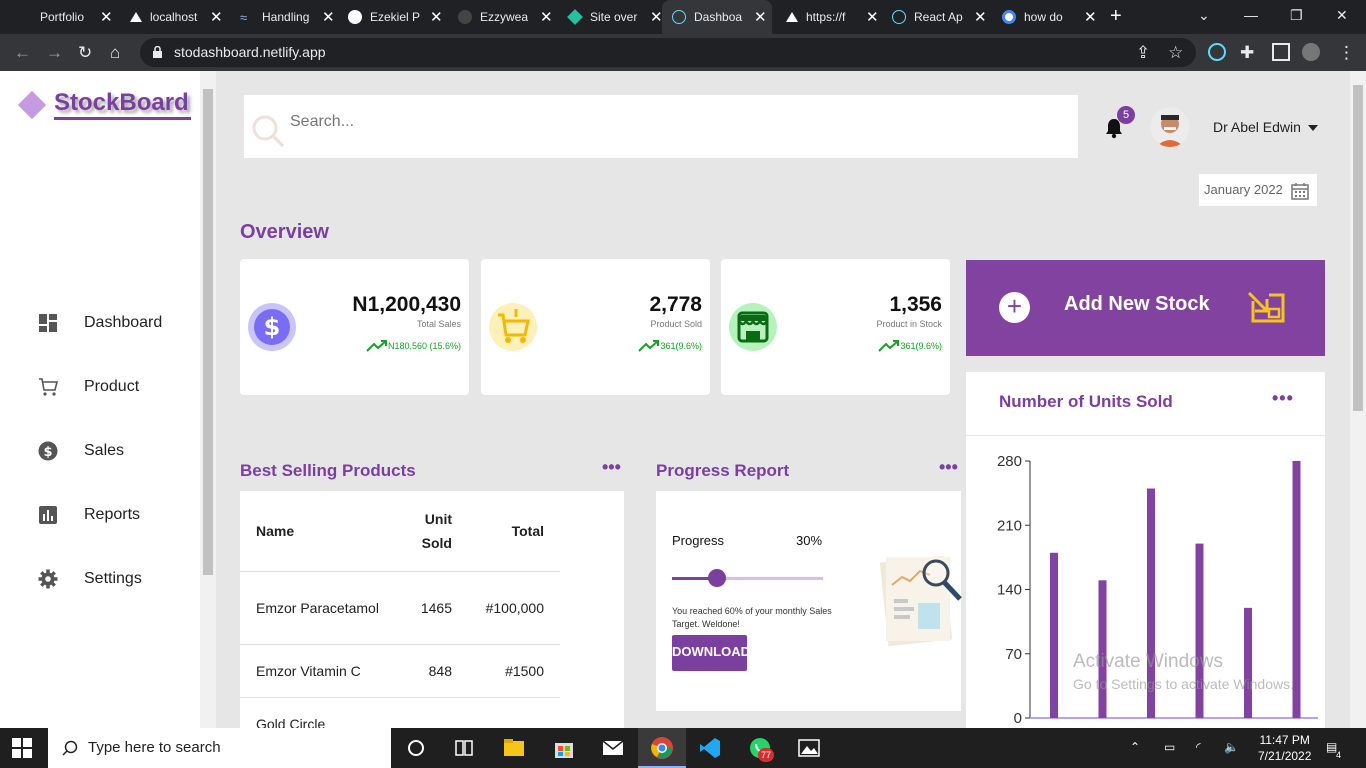 Image resolution: width=1366 pixels, height=768 pixels. Describe the element at coordinates (717, 17) in the screenshot. I see `browser-tab-active: Dashboa ✕` at that location.